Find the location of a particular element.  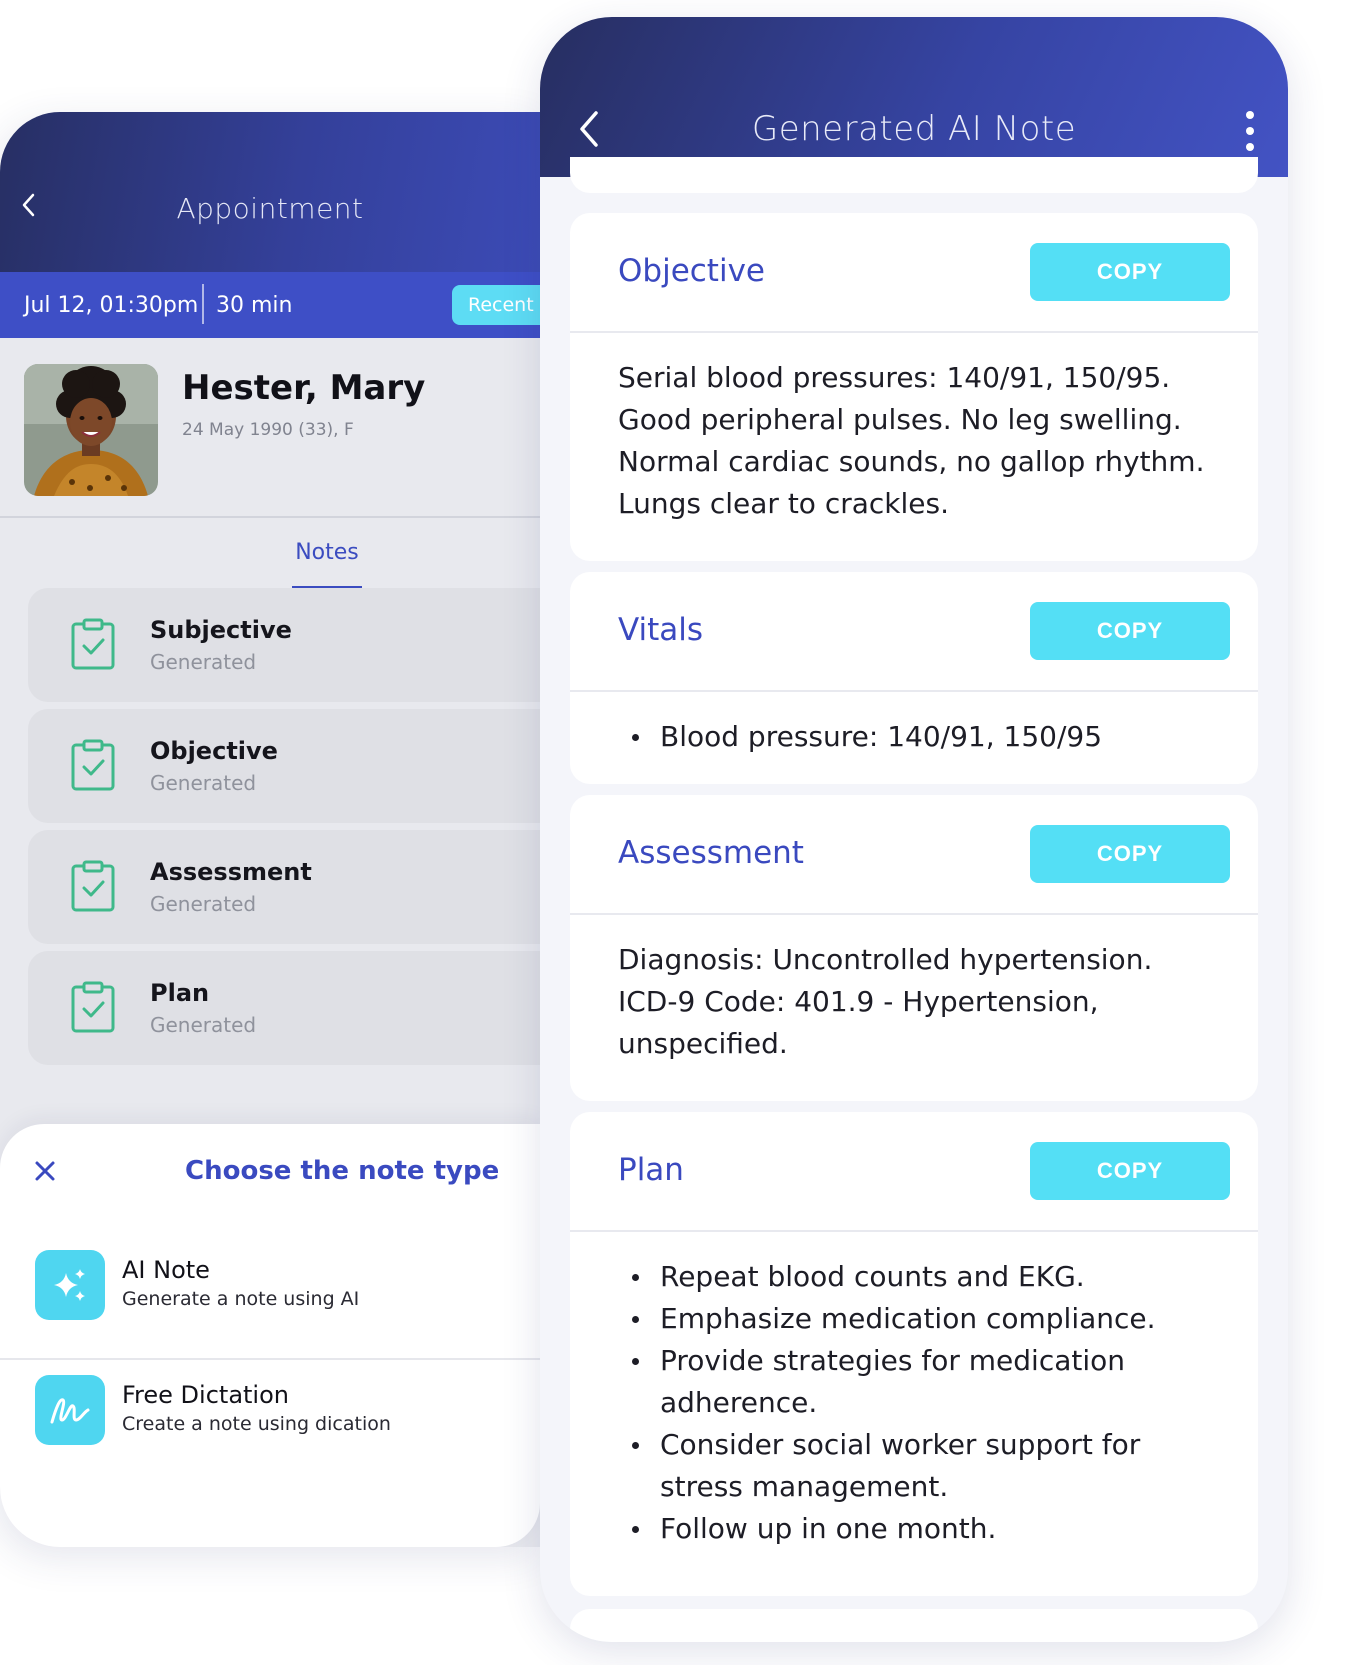

appointment-header: Appointment is located at coordinates (270, 192).